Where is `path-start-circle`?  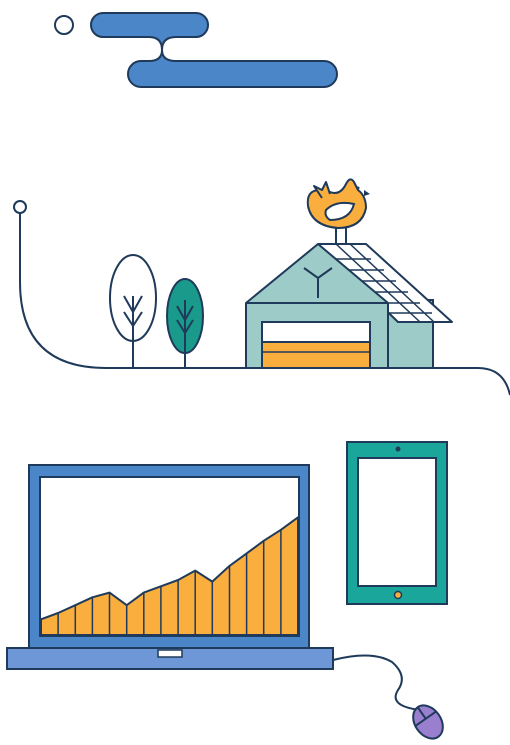
path-start-circle is located at coordinates (20, 207).